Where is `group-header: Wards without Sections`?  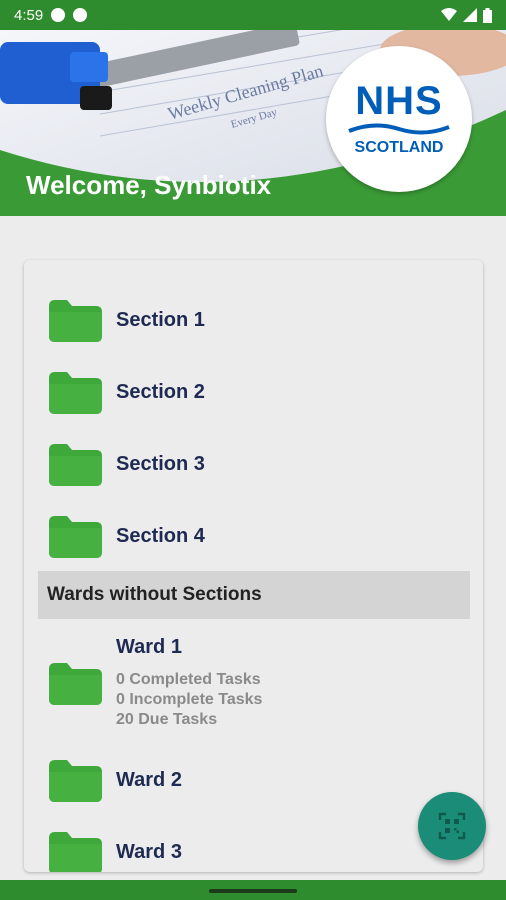
group-header: Wards without Sections is located at coordinates (254, 595).